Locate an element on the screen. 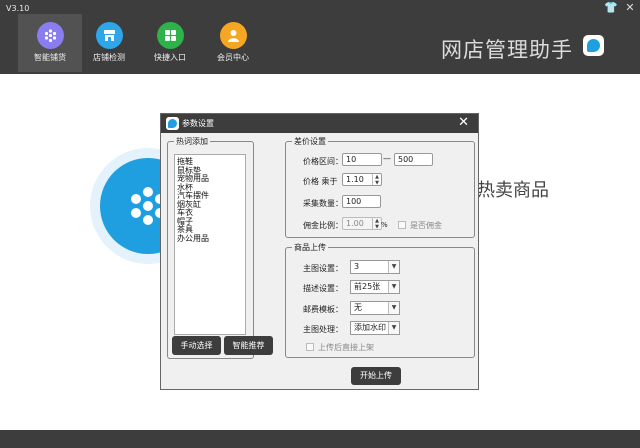  nav-smart-listing: 智能铺货 is located at coordinates (50, 43).